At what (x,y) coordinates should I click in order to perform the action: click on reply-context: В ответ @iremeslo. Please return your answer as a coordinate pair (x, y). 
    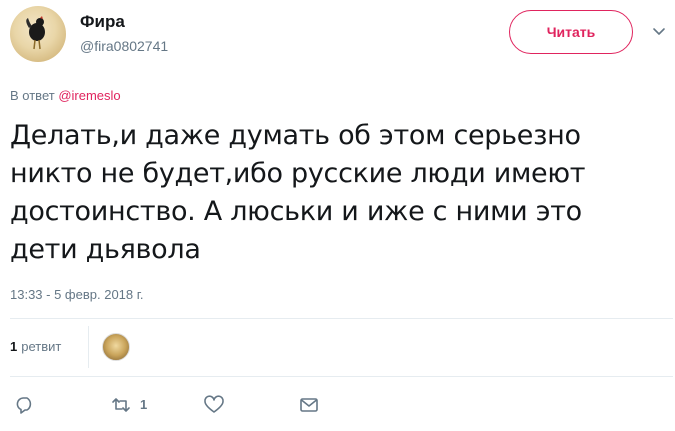
    Looking at the image, I should click on (65, 95).